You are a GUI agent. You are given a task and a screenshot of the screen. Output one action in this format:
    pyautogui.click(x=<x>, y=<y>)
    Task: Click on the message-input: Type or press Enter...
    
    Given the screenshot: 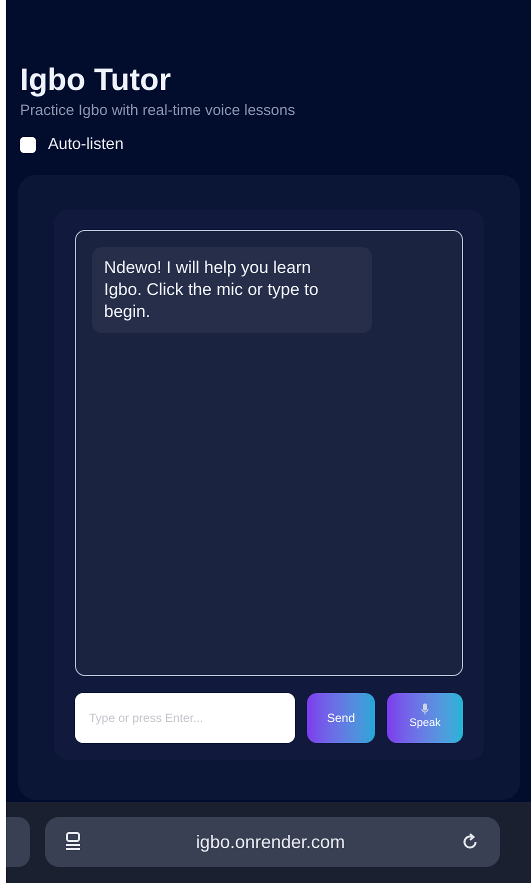 What is the action you would take?
    pyautogui.click(x=185, y=717)
    